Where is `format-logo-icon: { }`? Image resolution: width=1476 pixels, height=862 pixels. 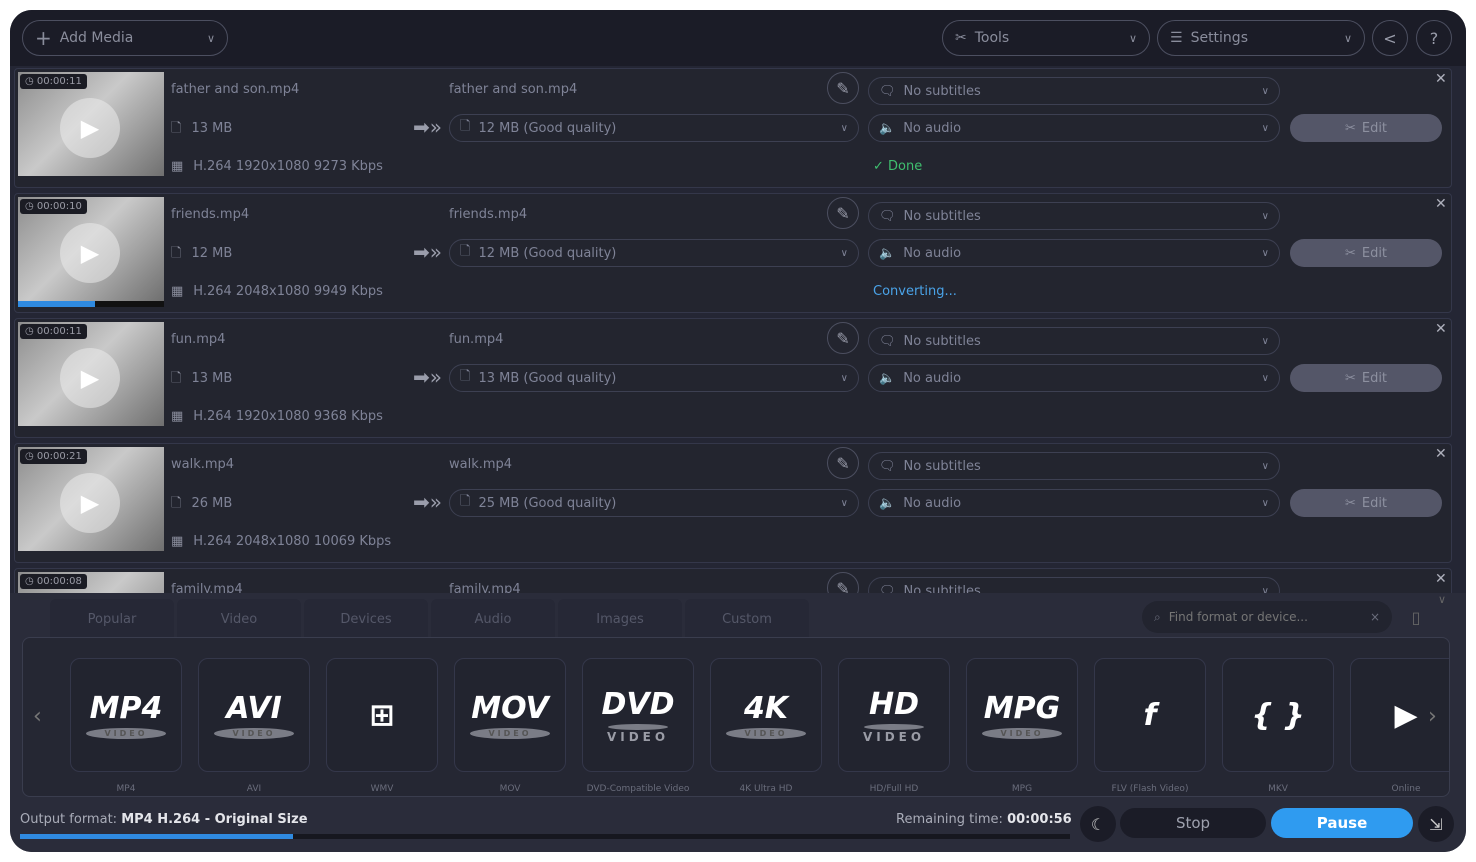
format-logo-icon: { } is located at coordinates (1278, 715).